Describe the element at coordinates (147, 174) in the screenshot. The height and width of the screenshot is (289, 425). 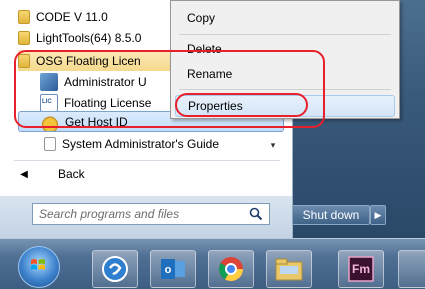
I see `back-button: ◀ Back` at that location.